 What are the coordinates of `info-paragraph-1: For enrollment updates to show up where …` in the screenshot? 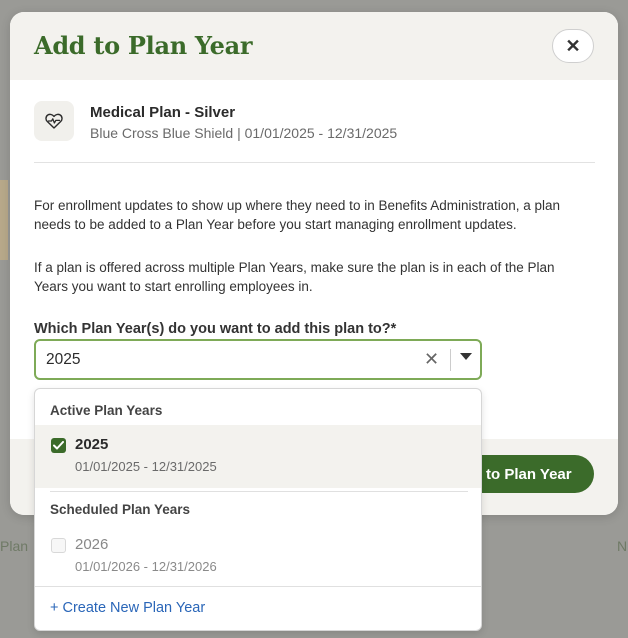 It's located at (297, 215).